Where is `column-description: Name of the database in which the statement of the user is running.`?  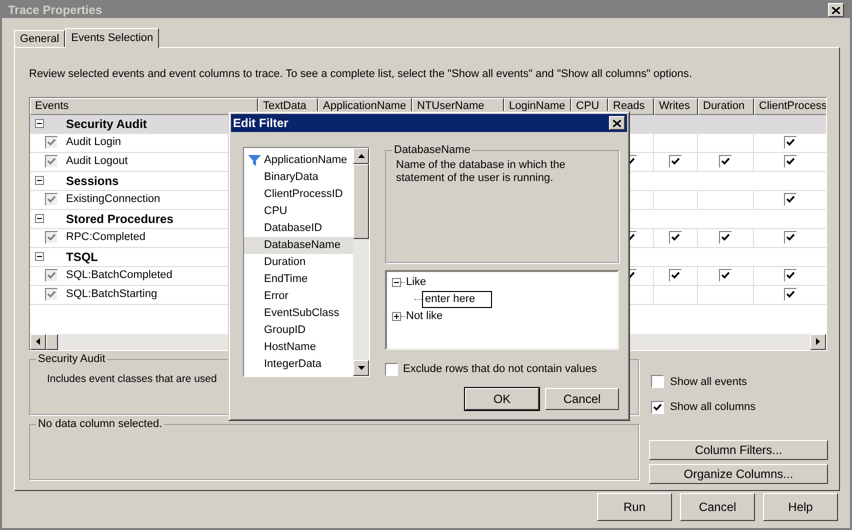
column-description: Name of the database in which the statement of the user is running. is located at coordinates (481, 172).